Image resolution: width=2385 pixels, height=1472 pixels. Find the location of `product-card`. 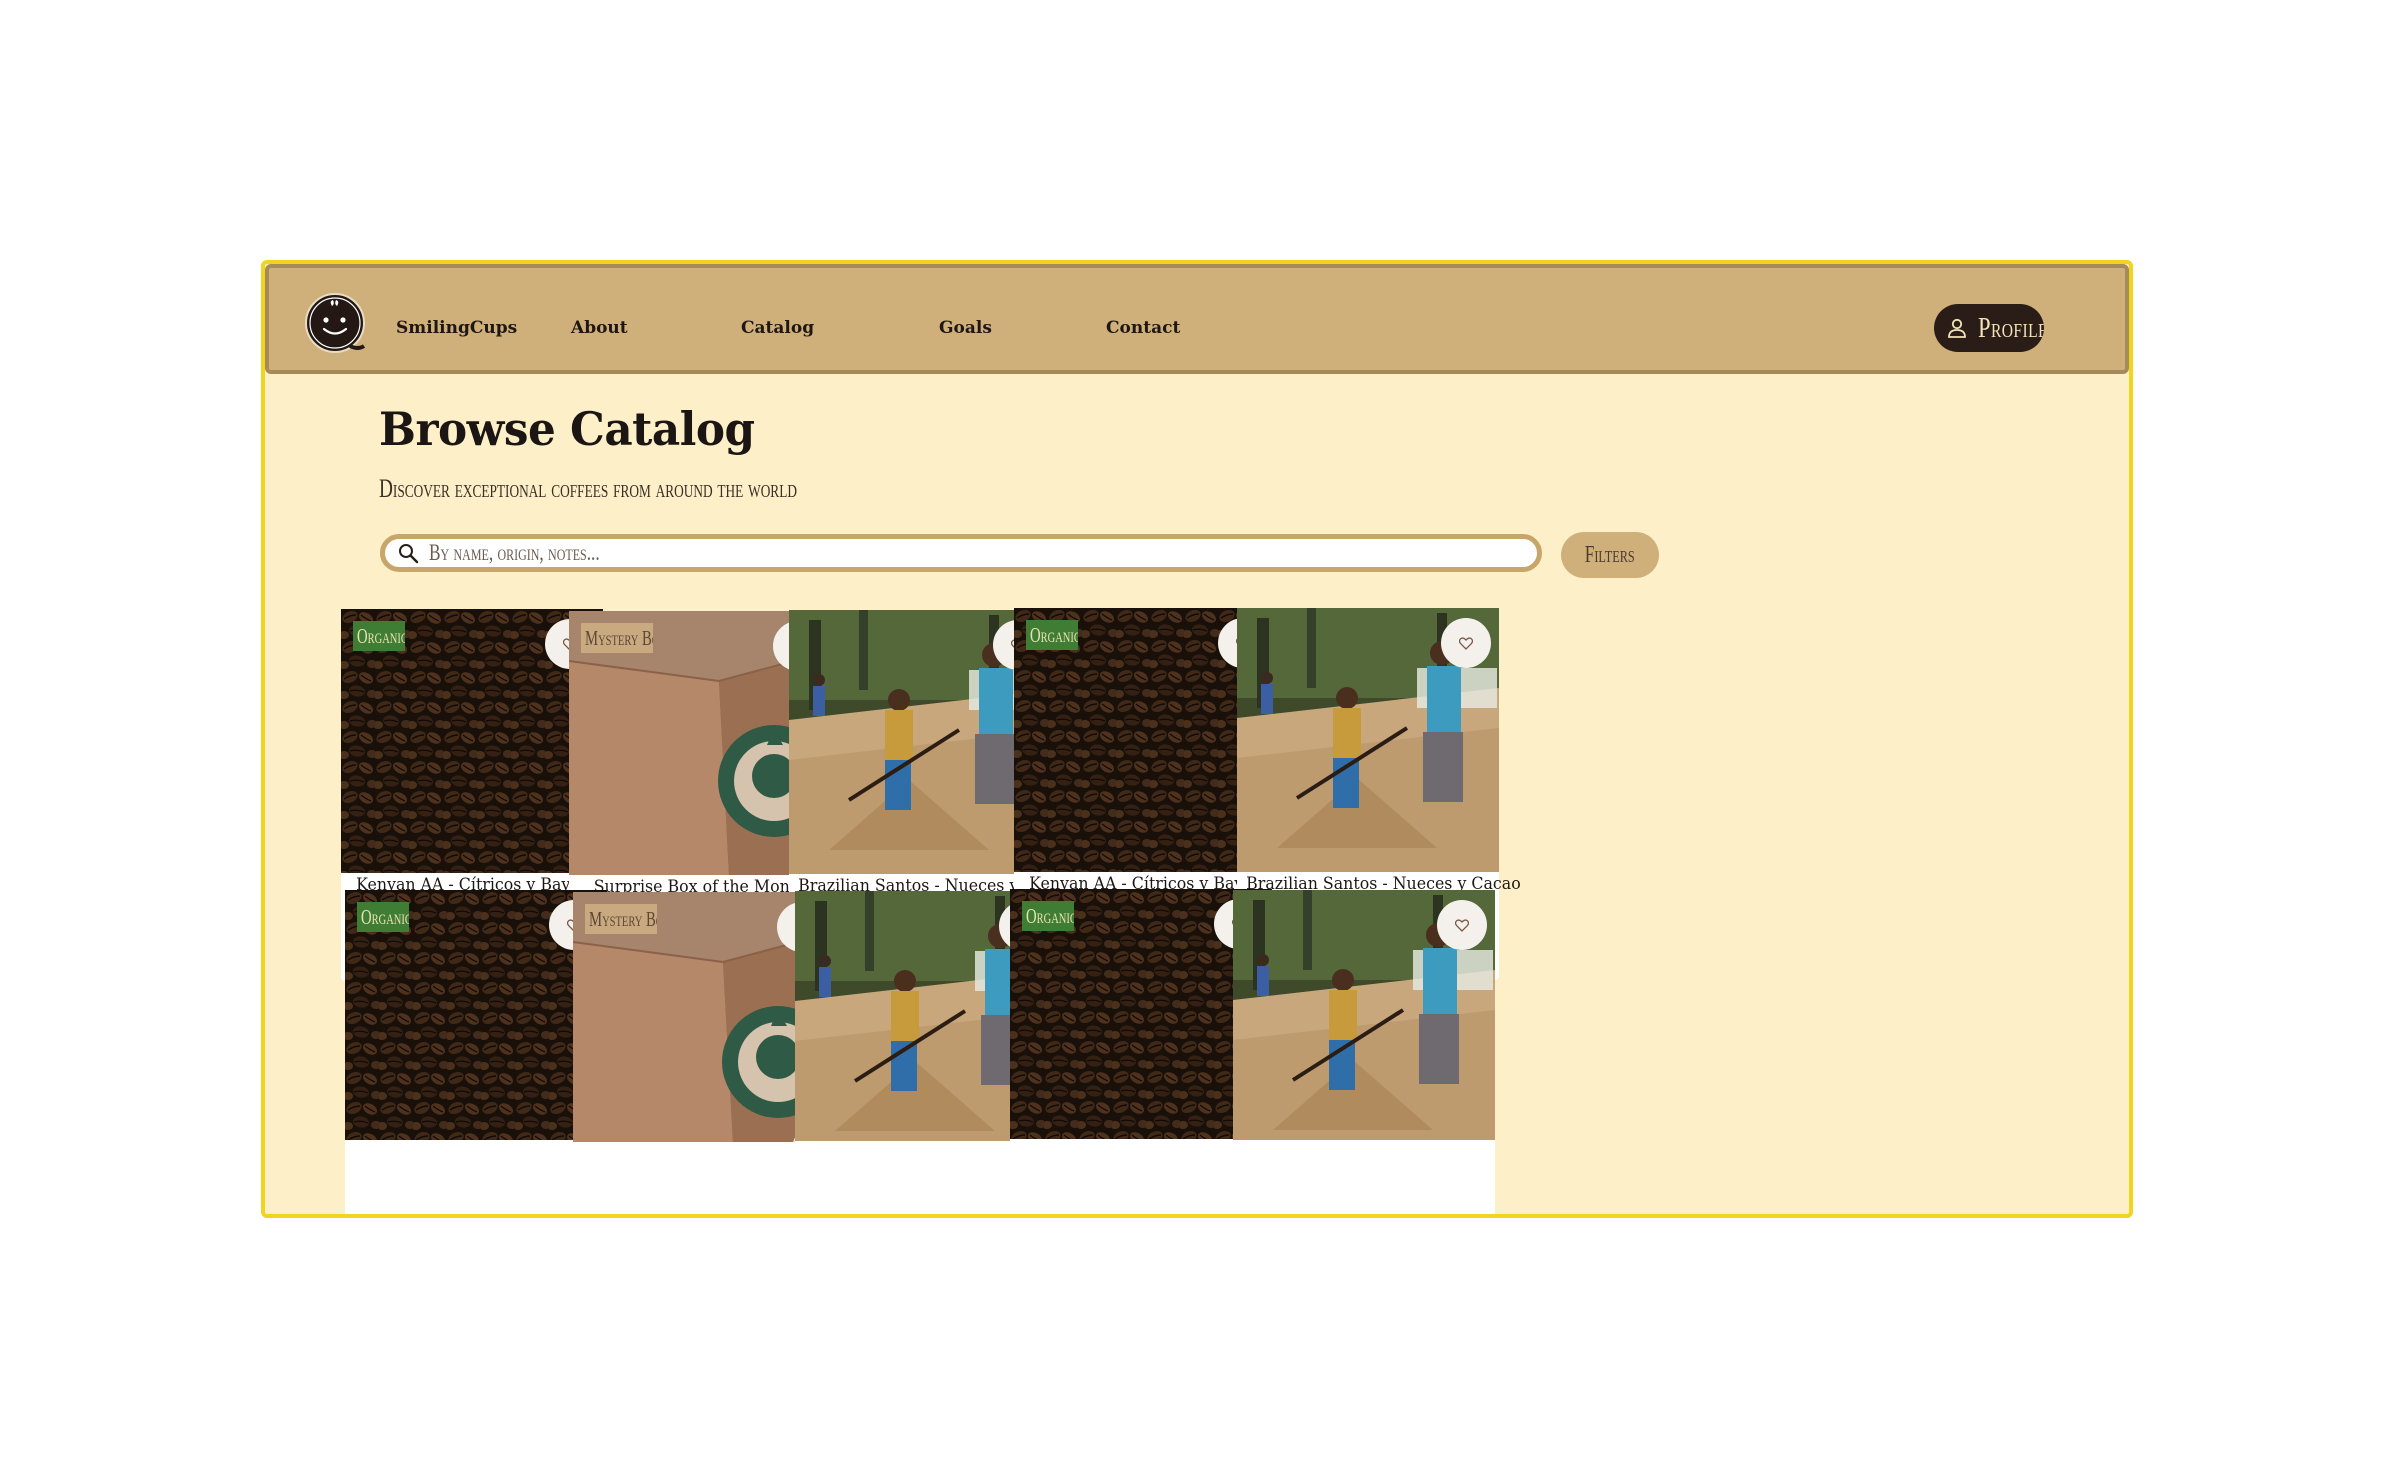

product-card is located at coordinates (1364, 1052).